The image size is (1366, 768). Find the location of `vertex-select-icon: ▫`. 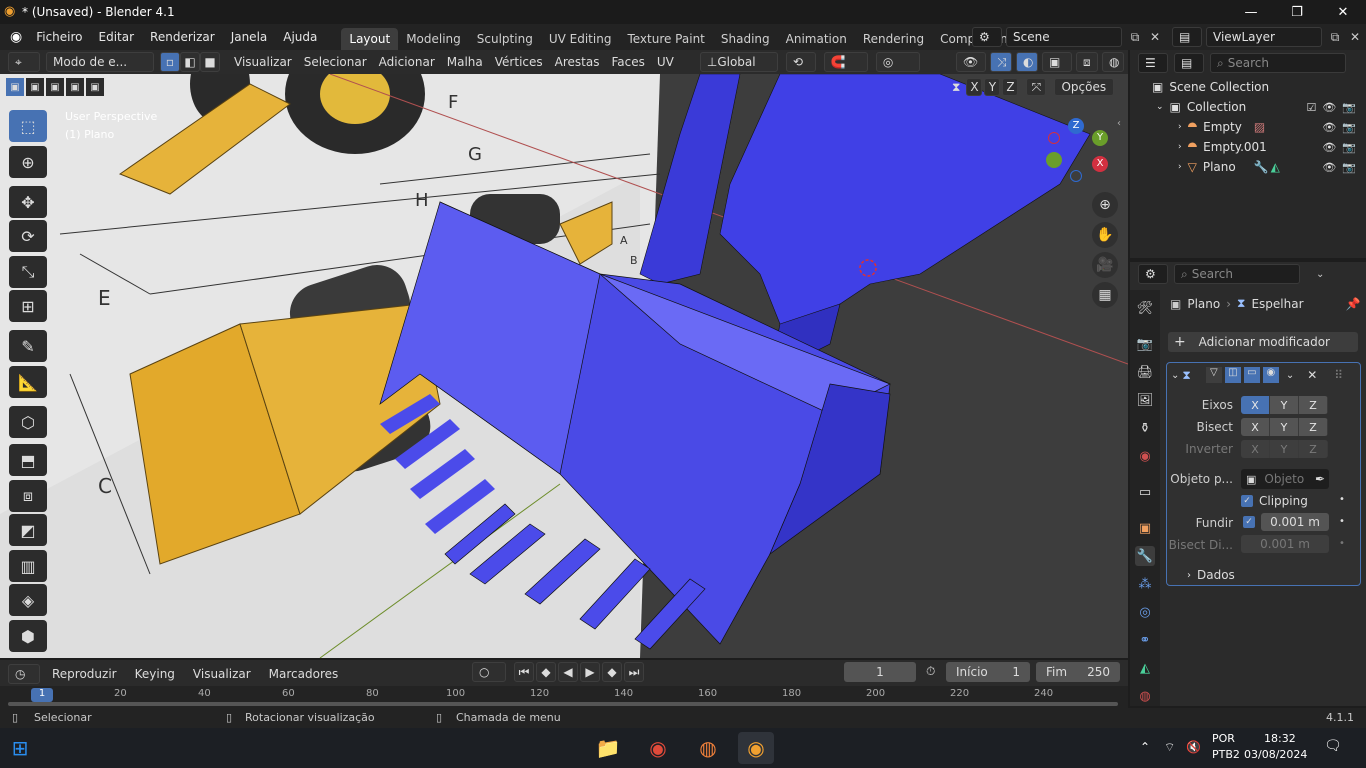

vertex-select-icon: ▫ is located at coordinates (170, 62).